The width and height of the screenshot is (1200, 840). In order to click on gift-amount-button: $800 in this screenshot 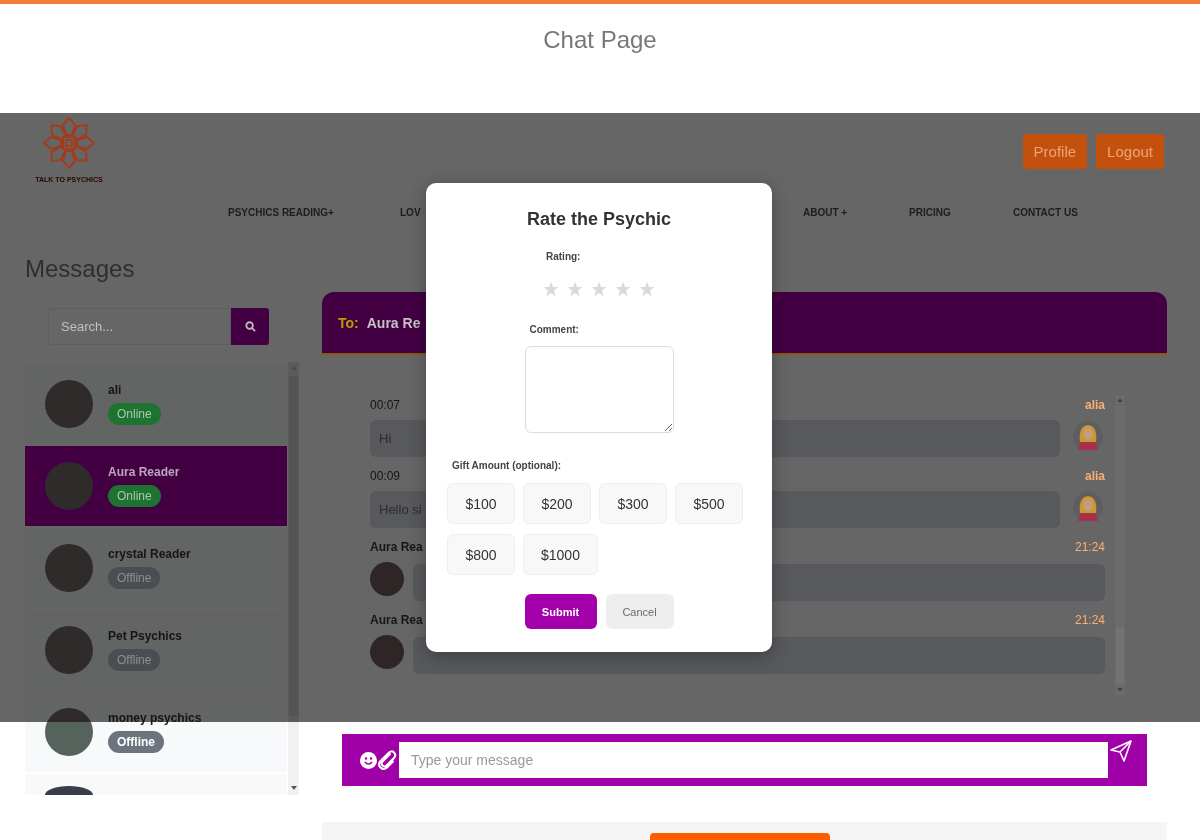, I will do `click(481, 554)`.